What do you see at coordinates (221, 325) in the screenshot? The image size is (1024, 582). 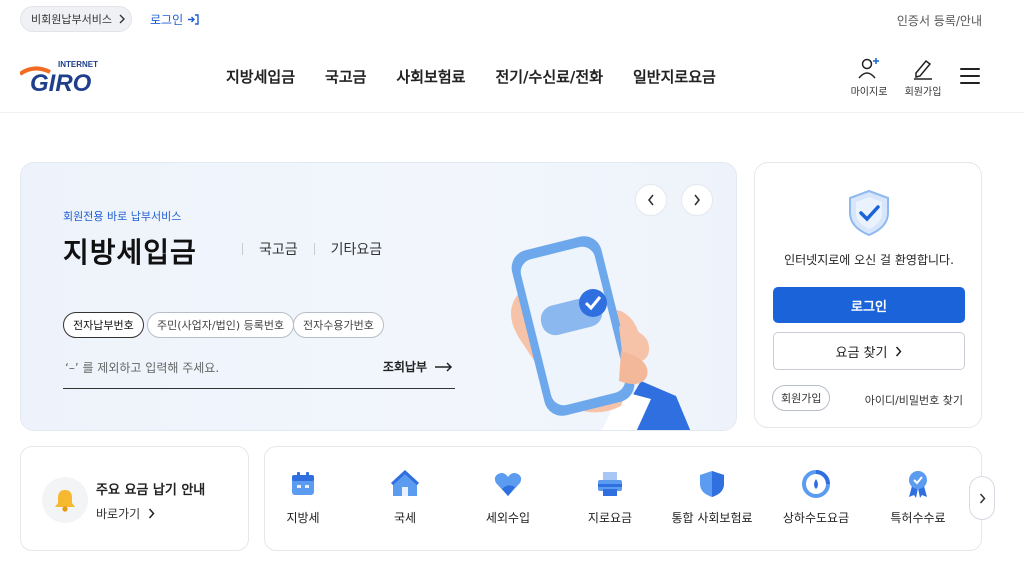 I see `chip-registration-number: 주민(사업자/법인) 등록번호` at bounding box center [221, 325].